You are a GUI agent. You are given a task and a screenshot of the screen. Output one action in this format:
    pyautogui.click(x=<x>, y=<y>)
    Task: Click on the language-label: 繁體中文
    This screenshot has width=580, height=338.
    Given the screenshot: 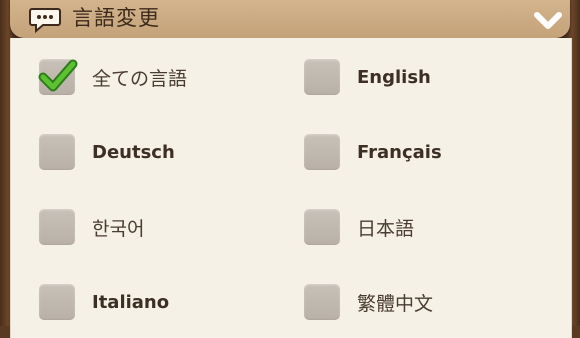 What is the action you would take?
    pyautogui.click(x=395, y=303)
    